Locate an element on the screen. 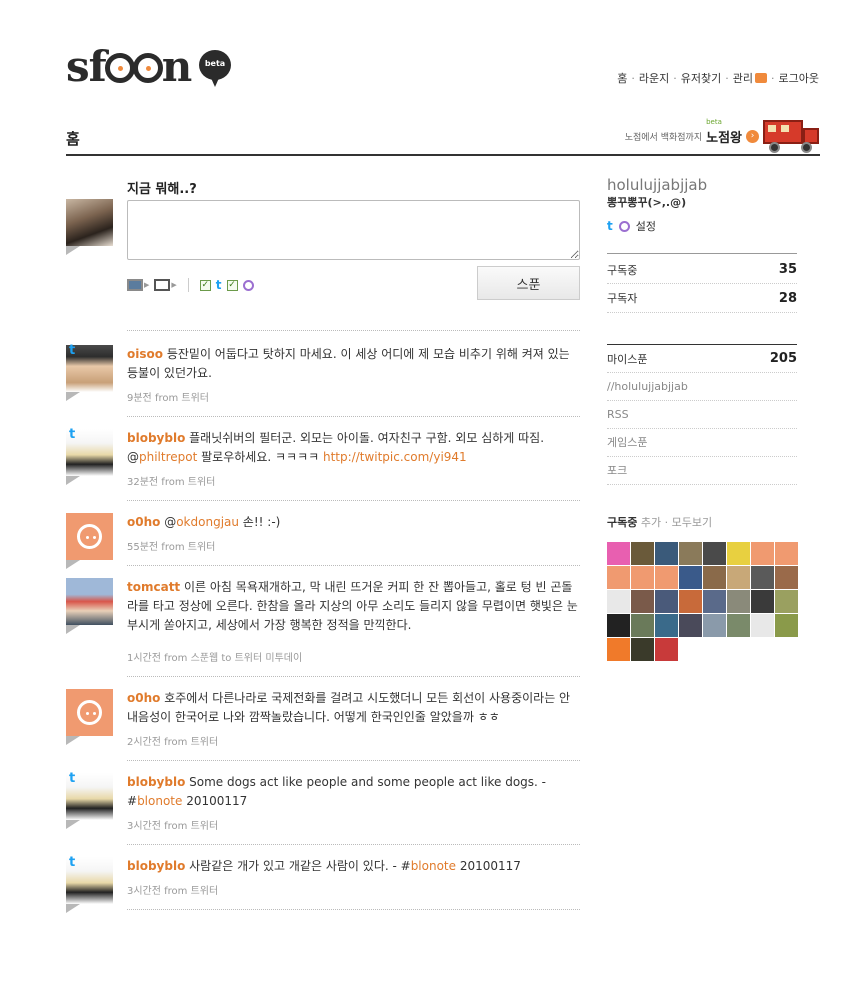 The height and width of the screenshot is (998, 861). username-link: tomcatt is located at coordinates (153, 587).